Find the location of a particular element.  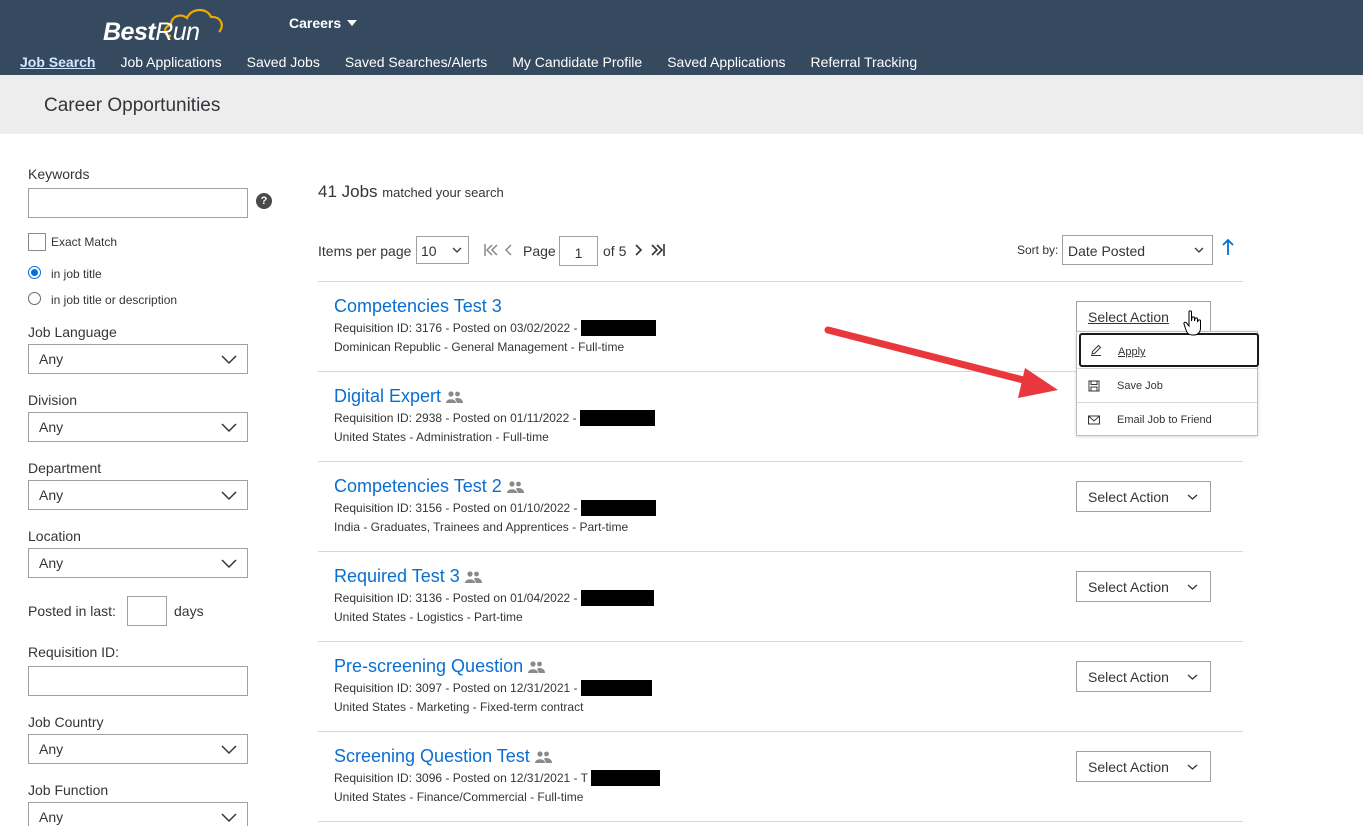

job-title-link: Pre-screening Question is located at coordinates (684, 666).